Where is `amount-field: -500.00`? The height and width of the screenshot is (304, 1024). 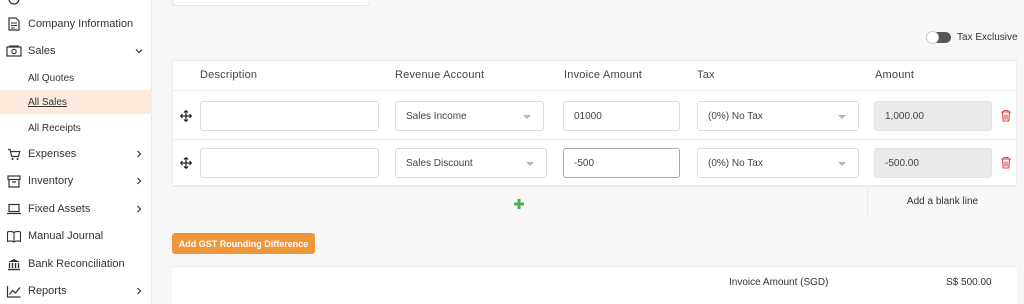 amount-field: -500.00 is located at coordinates (933, 163).